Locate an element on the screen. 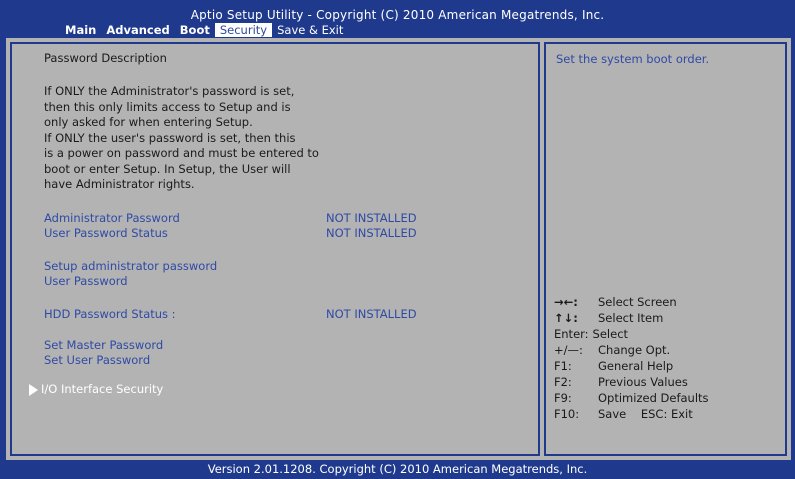  key-desc: Change Opt. is located at coordinates (634, 350).